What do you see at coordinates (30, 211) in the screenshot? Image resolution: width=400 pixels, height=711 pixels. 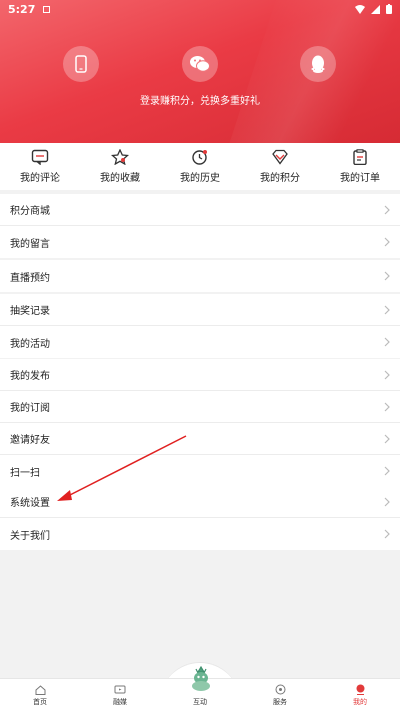 I see `menu-item-label: 积分商城` at bounding box center [30, 211].